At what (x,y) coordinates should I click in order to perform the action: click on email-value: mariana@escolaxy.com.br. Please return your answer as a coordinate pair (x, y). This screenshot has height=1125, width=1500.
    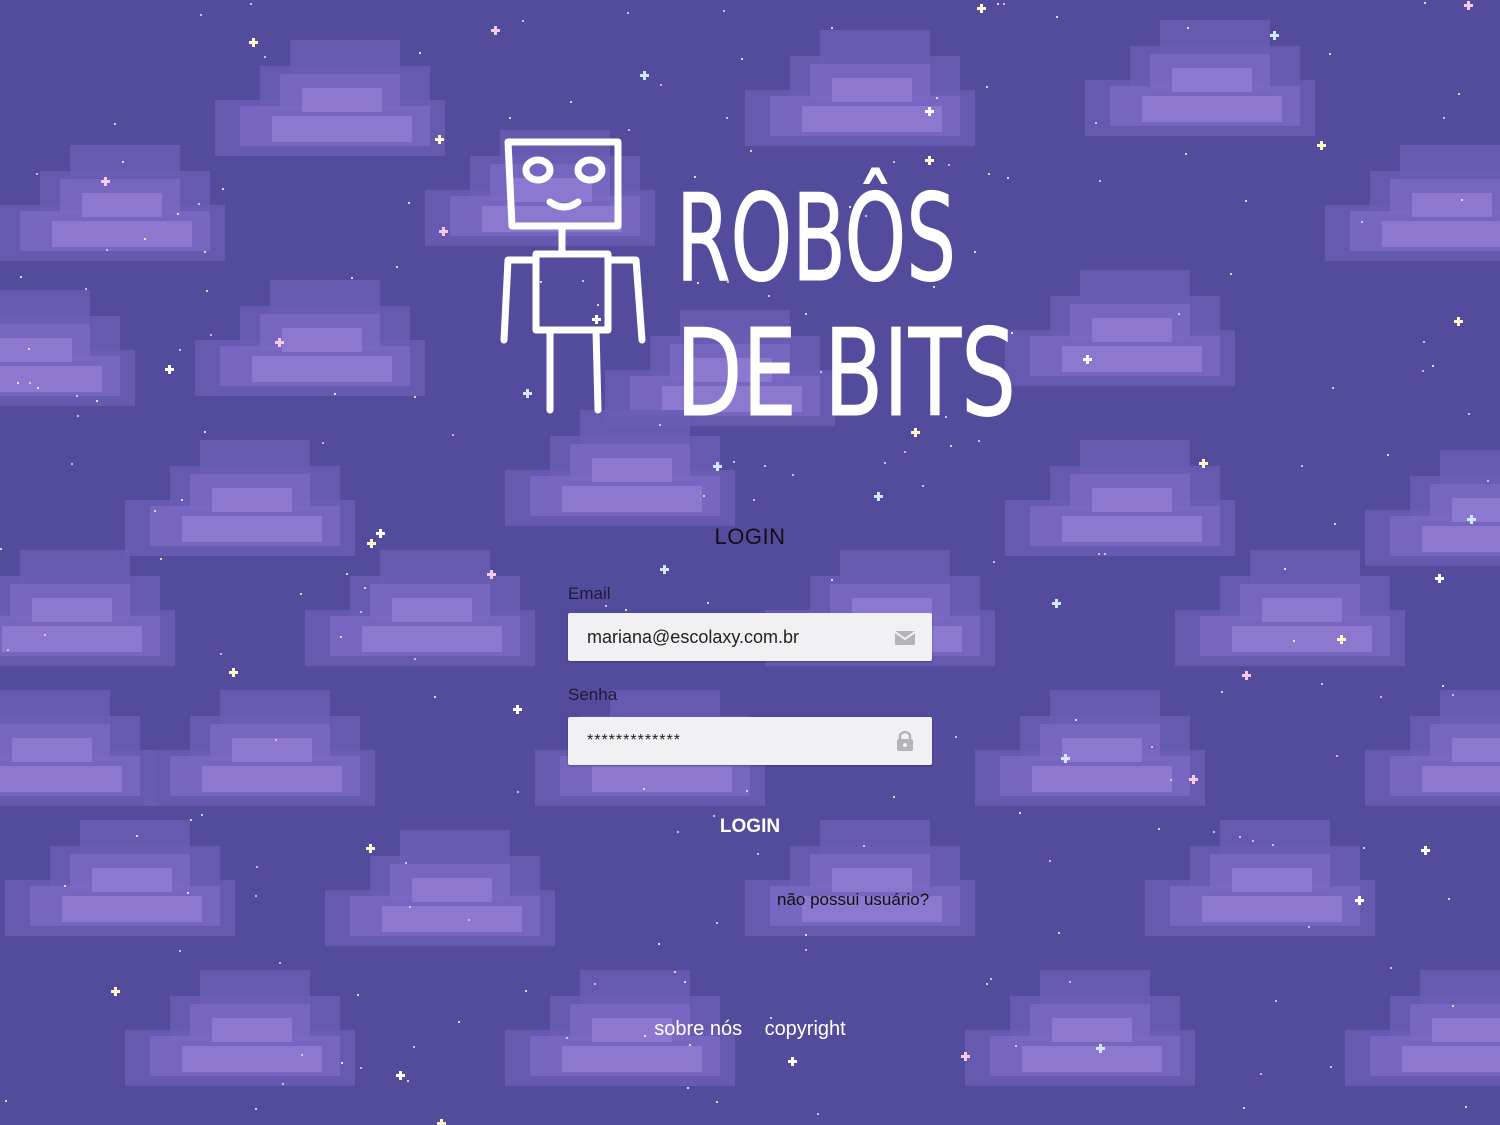
    Looking at the image, I should click on (693, 637).